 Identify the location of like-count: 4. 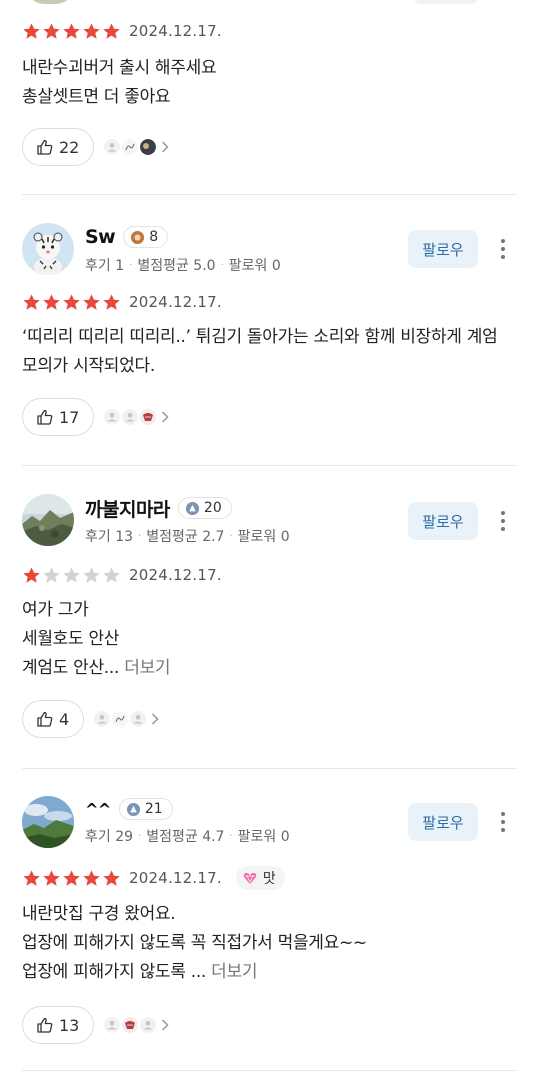
(64, 719).